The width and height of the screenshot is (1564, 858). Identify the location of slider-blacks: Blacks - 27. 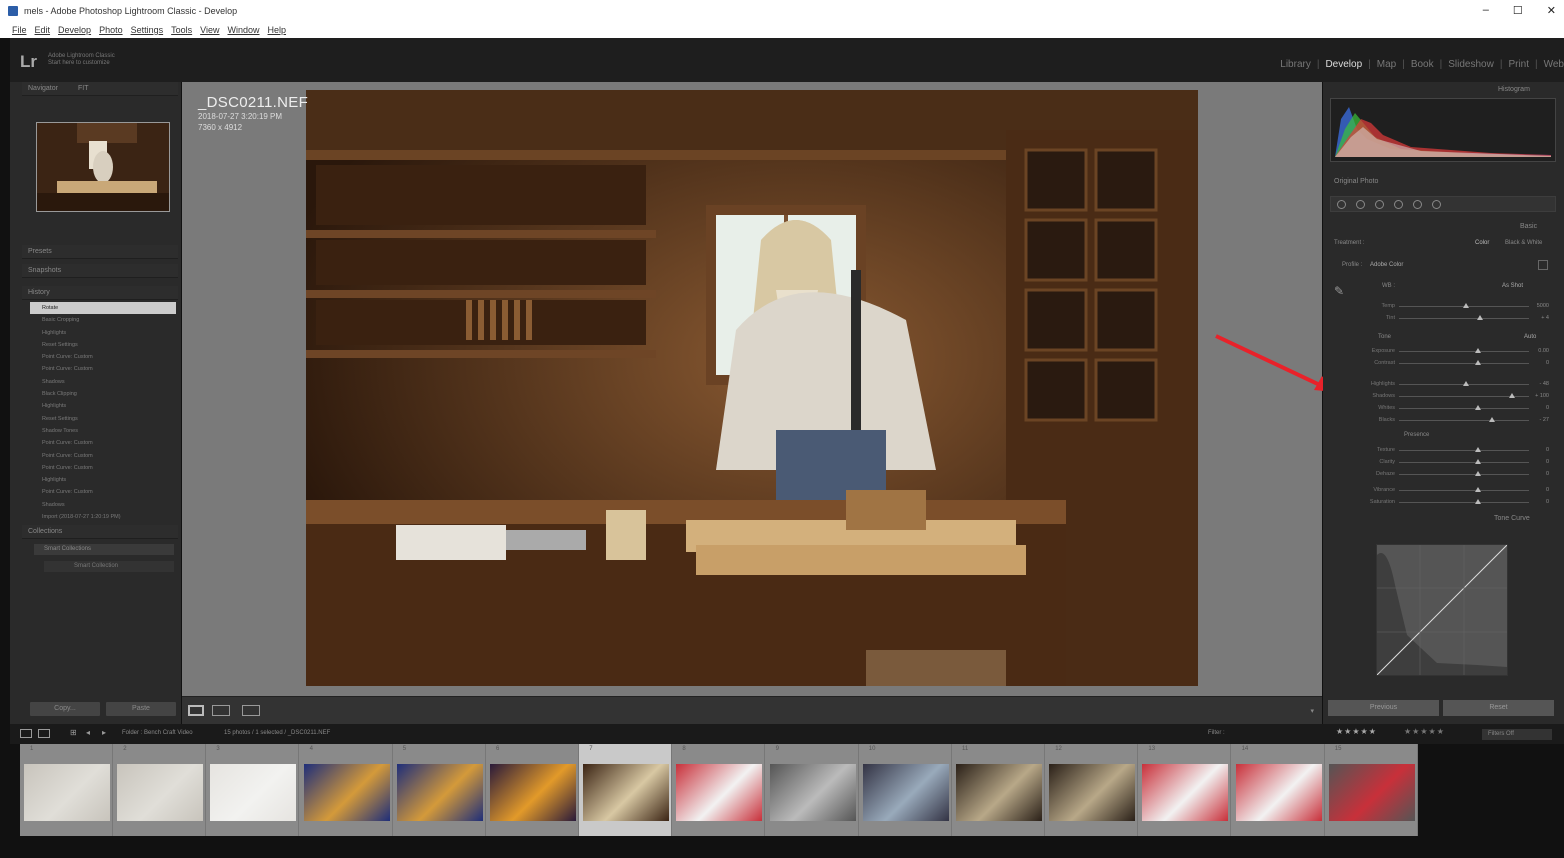
(1450, 421).